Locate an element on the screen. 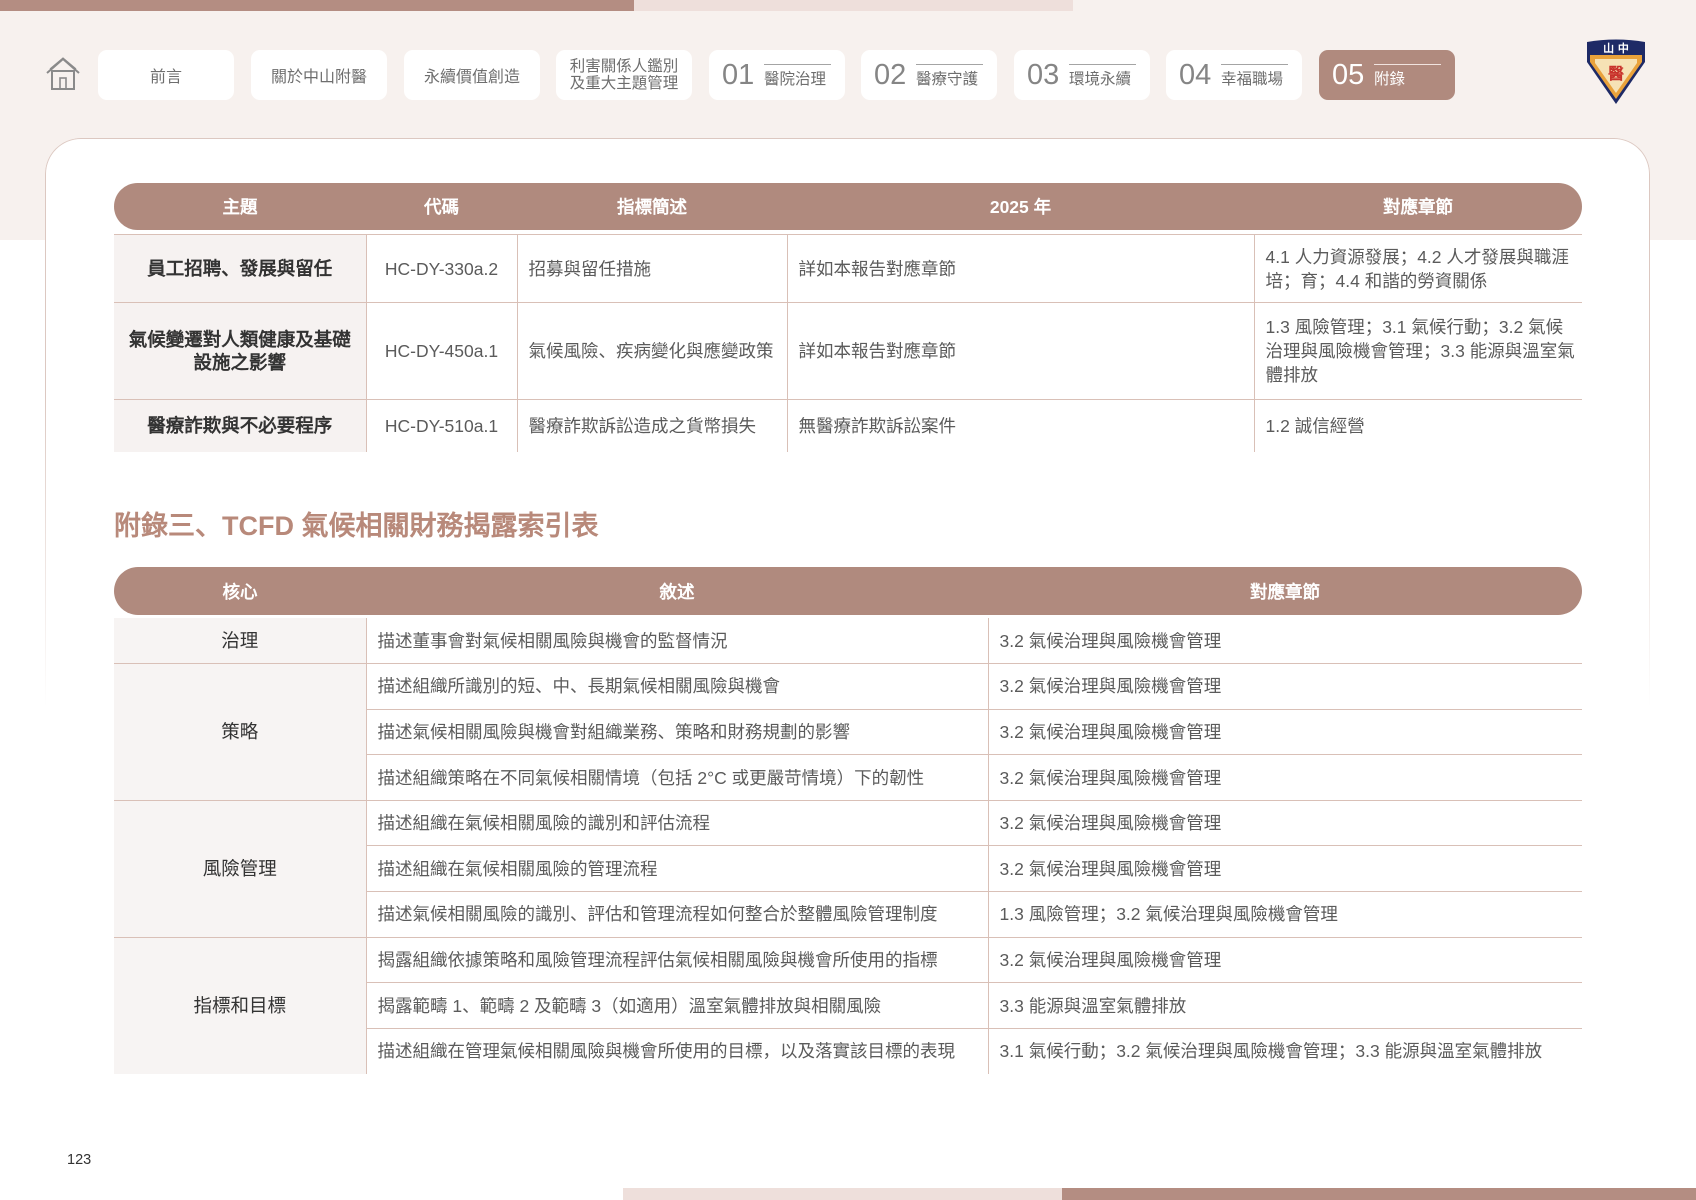  description-cell: 描述組織策略在不同氣候相關情境（包括 2°C 或更嚴苛情境）下的韌性 is located at coordinates (676, 777).